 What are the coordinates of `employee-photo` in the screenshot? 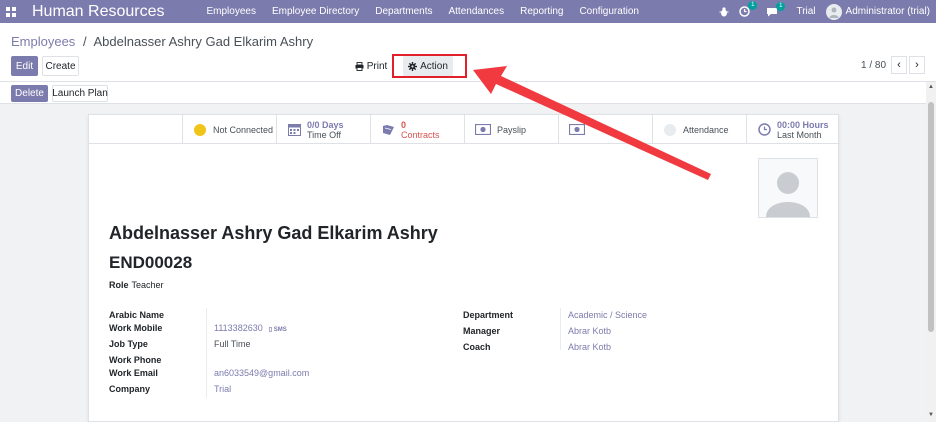 It's located at (788, 188).